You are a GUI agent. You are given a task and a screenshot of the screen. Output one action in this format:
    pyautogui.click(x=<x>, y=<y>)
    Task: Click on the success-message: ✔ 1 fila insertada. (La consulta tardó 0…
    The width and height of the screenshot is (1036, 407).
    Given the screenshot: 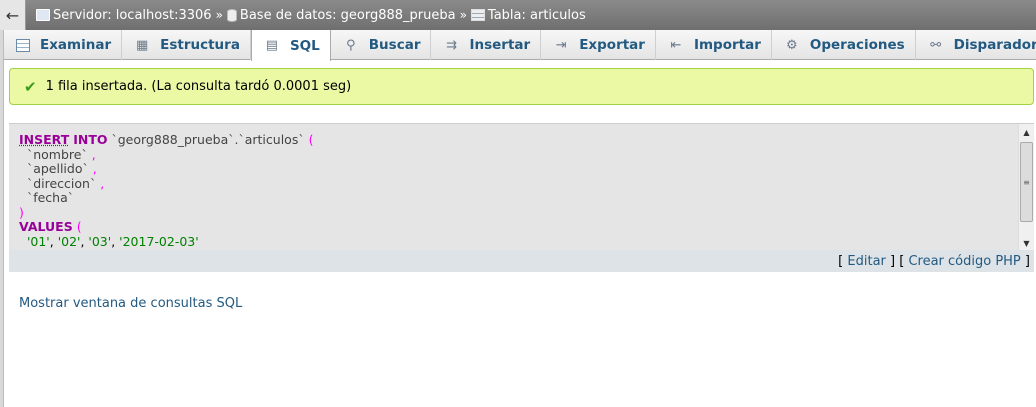 What is the action you would take?
    pyautogui.click(x=521, y=86)
    